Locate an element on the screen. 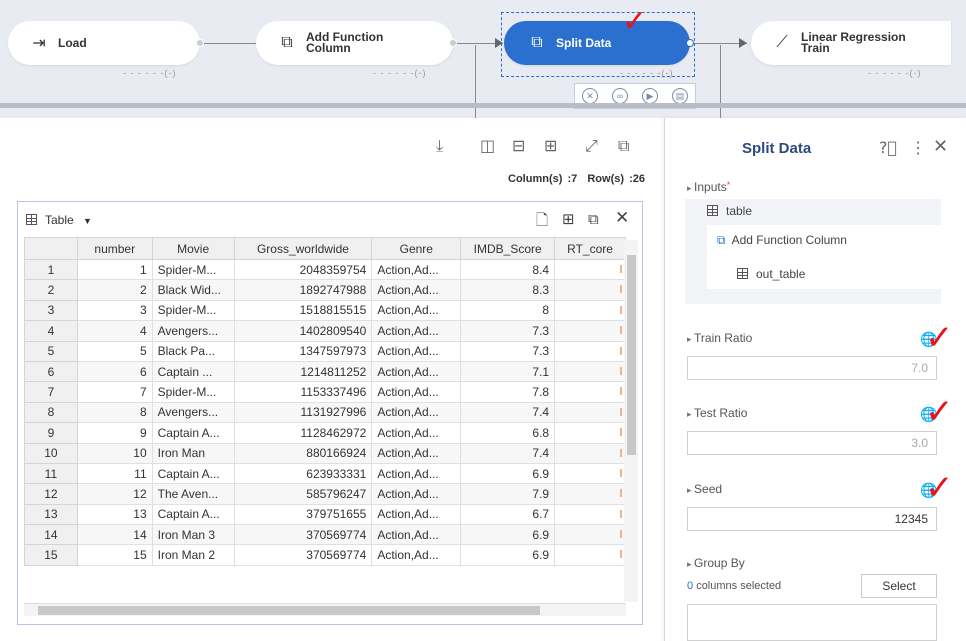 The height and width of the screenshot is (641, 966). row-number: 14 is located at coordinates (51, 535).